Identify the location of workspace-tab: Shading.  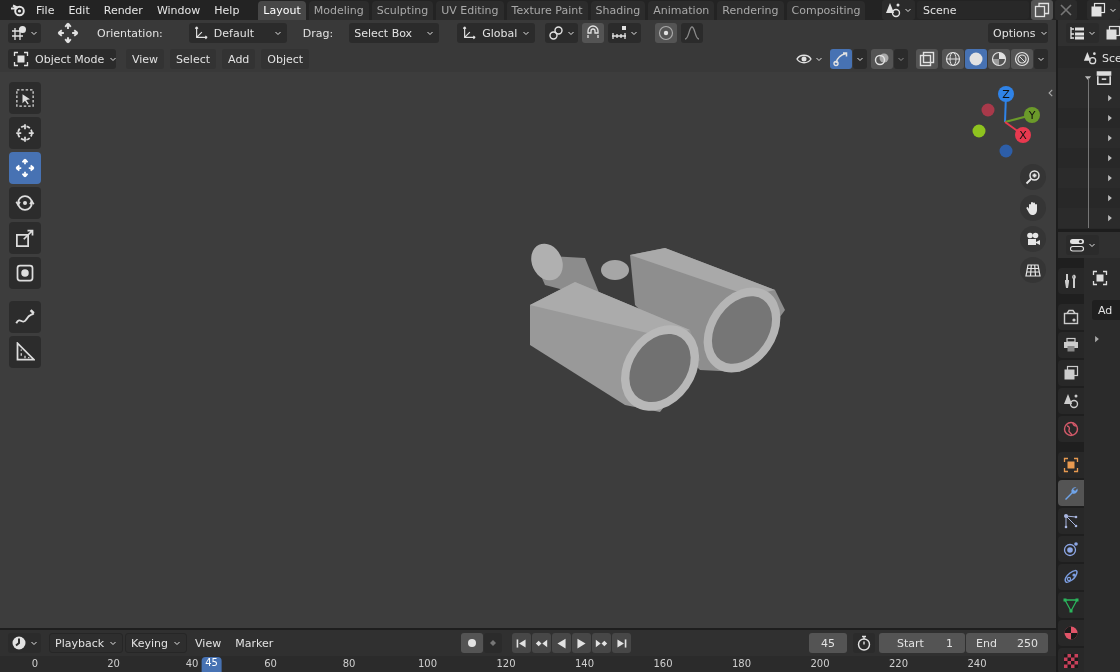
(618, 10).